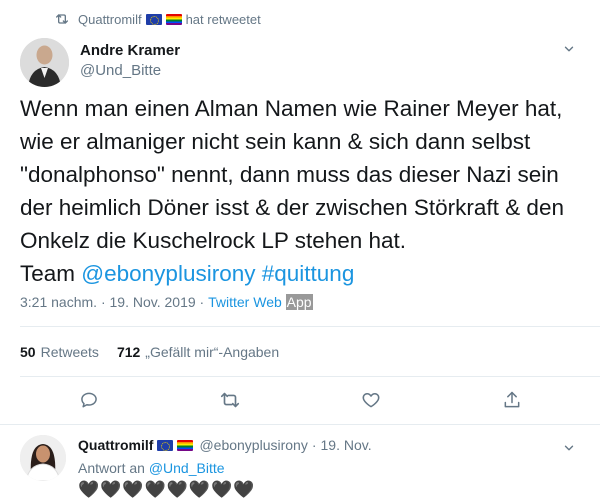 The width and height of the screenshot is (600, 504). What do you see at coordinates (300, 401) in the screenshot?
I see `tweet-actions` at bounding box center [300, 401].